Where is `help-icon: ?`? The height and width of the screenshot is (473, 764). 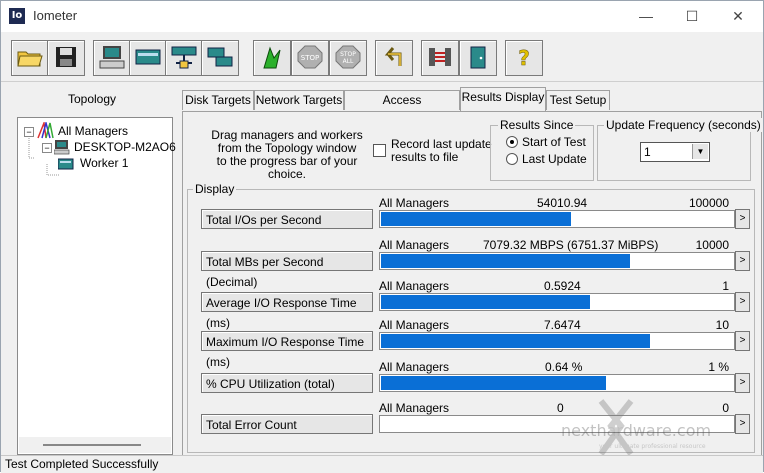
help-icon: ? is located at coordinates (524, 58).